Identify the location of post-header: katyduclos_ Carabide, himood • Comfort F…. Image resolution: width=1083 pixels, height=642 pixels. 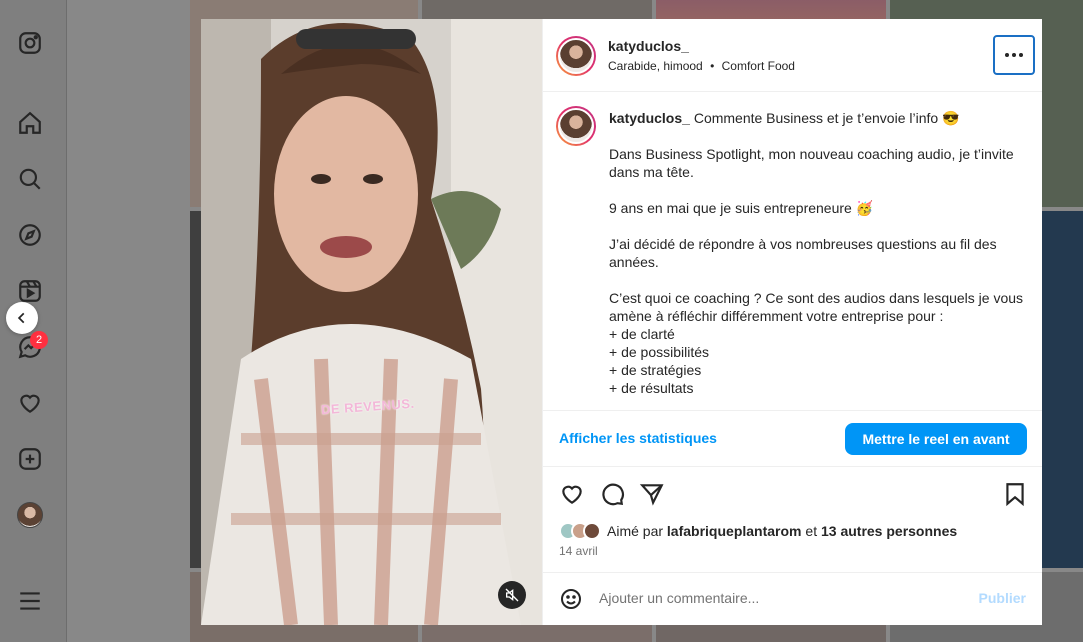
(792, 55).